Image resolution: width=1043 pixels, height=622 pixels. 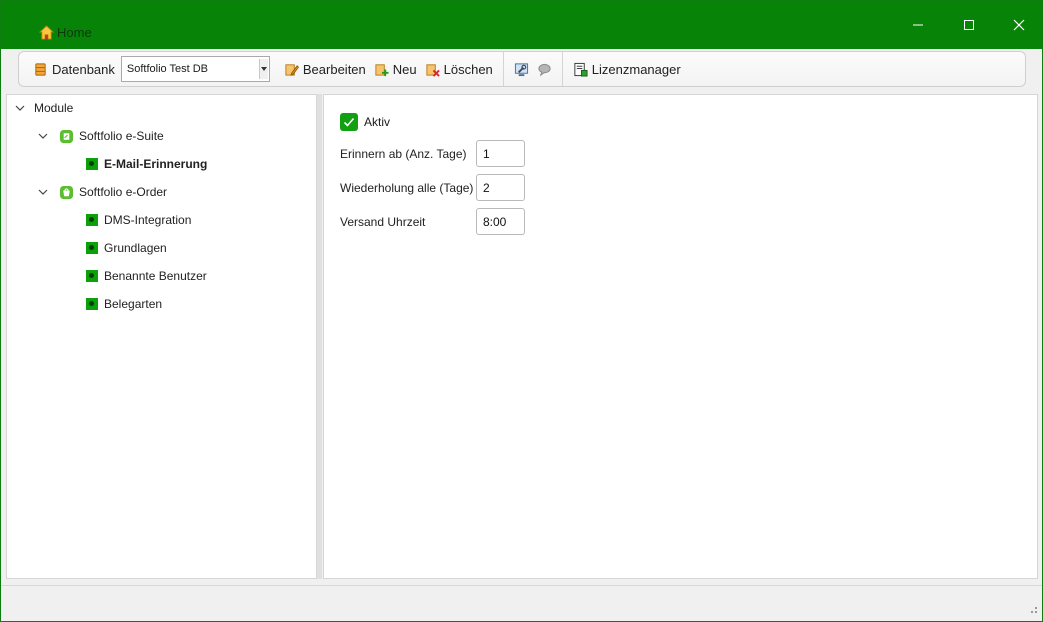 I want to click on new-button: Neu, so click(x=395, y=69).